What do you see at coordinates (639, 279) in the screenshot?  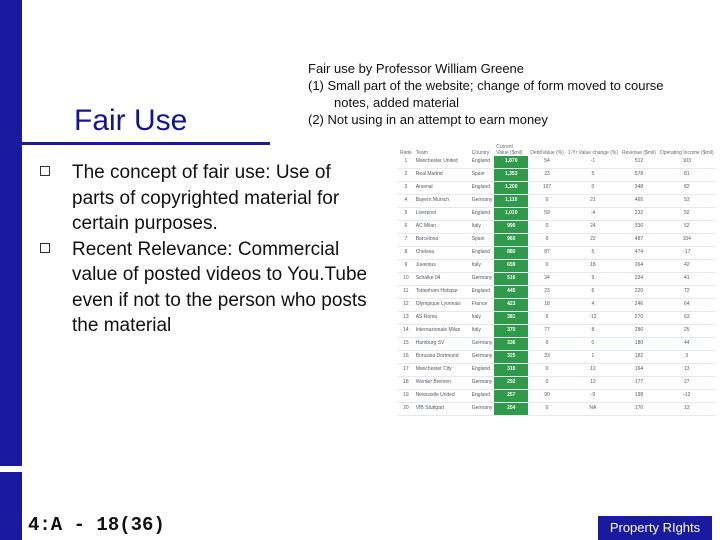 I see `table-cell: 334` at bounding box center [639, 279].